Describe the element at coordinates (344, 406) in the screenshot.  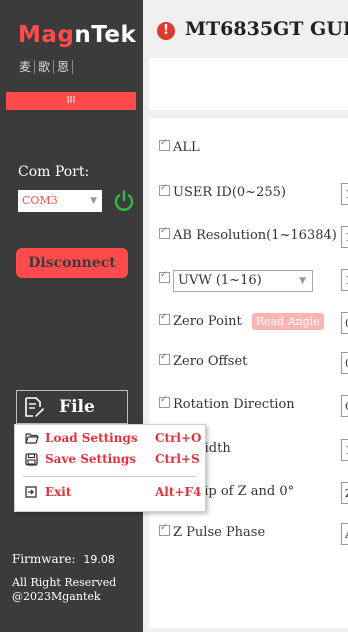
I see `rotation-direction-select: C` at that location.